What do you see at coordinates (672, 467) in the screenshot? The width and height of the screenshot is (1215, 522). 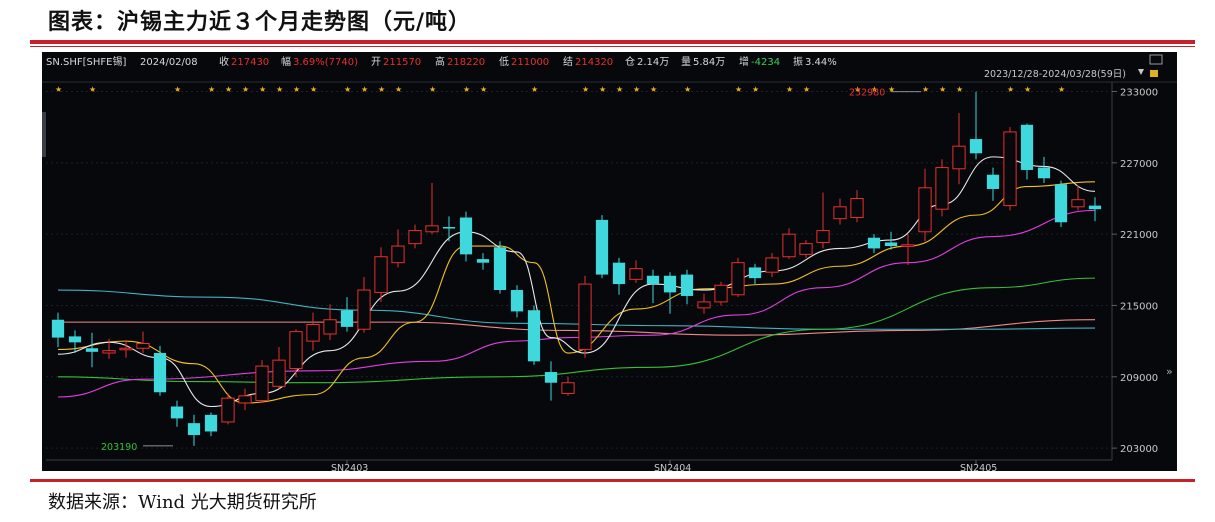 I see `x-tick-label: SN2404` at bounding box center [672, 467].